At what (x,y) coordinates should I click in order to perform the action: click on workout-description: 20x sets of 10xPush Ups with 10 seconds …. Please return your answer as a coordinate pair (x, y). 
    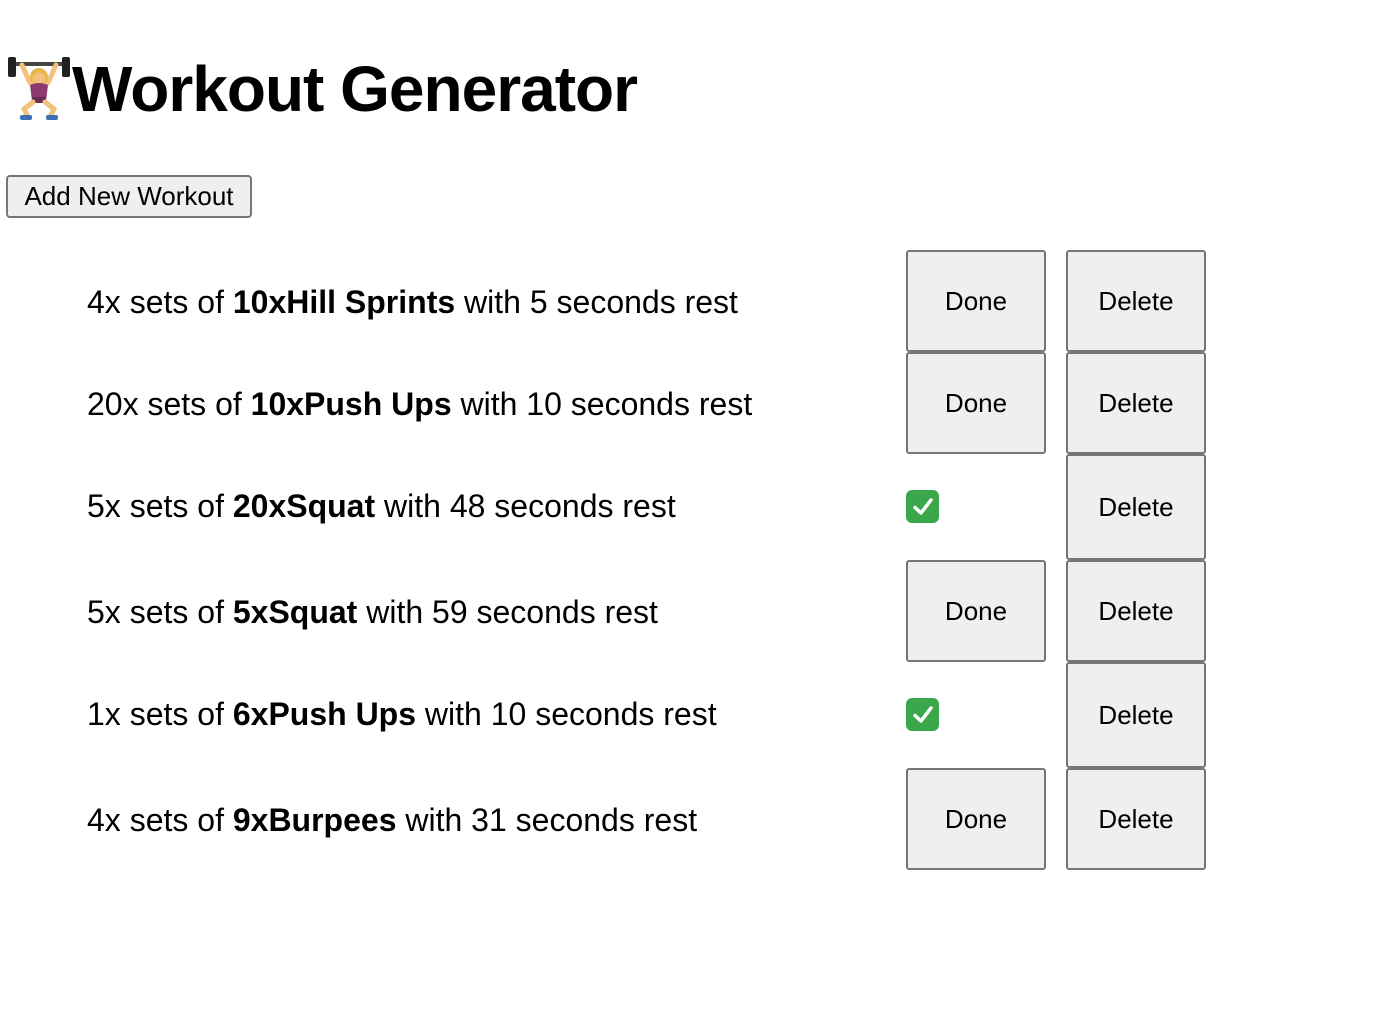
    Looking at the image, I should click on (419, 404).